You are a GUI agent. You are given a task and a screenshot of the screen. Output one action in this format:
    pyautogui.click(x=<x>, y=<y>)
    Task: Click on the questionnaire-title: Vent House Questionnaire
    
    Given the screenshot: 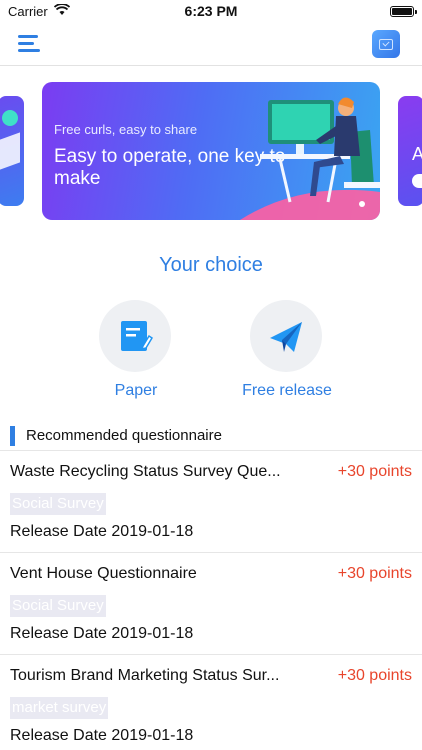 What is the action you would take?
    pyautogui.click(x=103, y=573)
    